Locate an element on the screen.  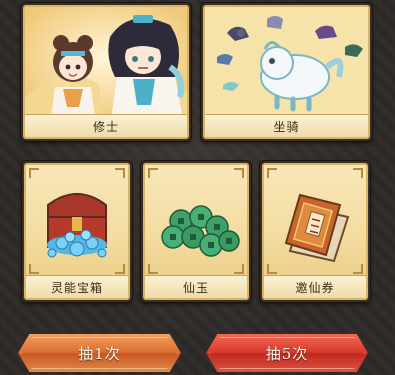
draw-once-label: 抽1次 is located at coordinates (99, 353).